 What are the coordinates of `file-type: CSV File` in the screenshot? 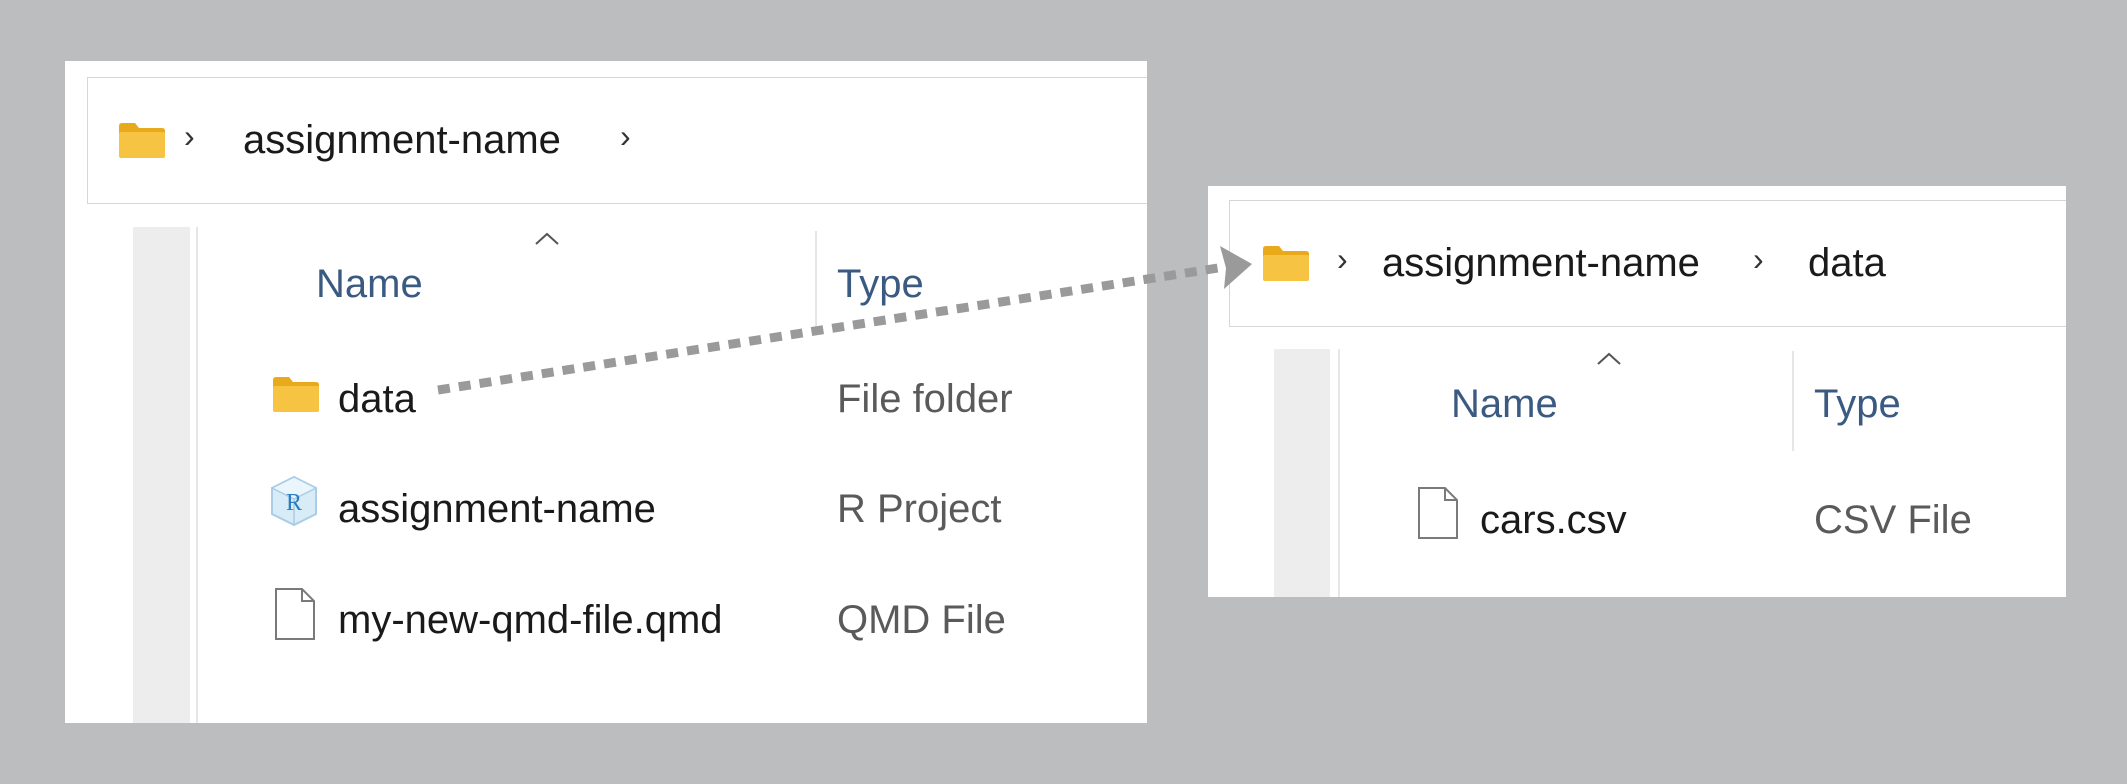 It's located at (1893, 520).